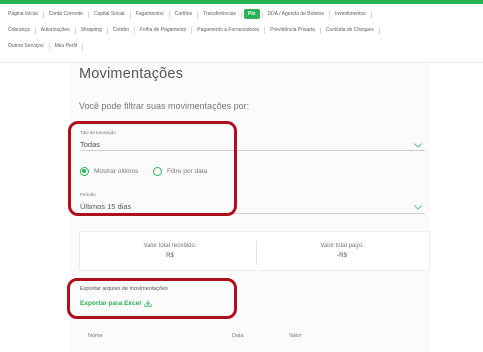 The height and width of the screenshot is (352, 483). What do you see at coordinates (152, 298) in the screenshot?
I see `export-highlight-box` at bounding box center [152, 298].